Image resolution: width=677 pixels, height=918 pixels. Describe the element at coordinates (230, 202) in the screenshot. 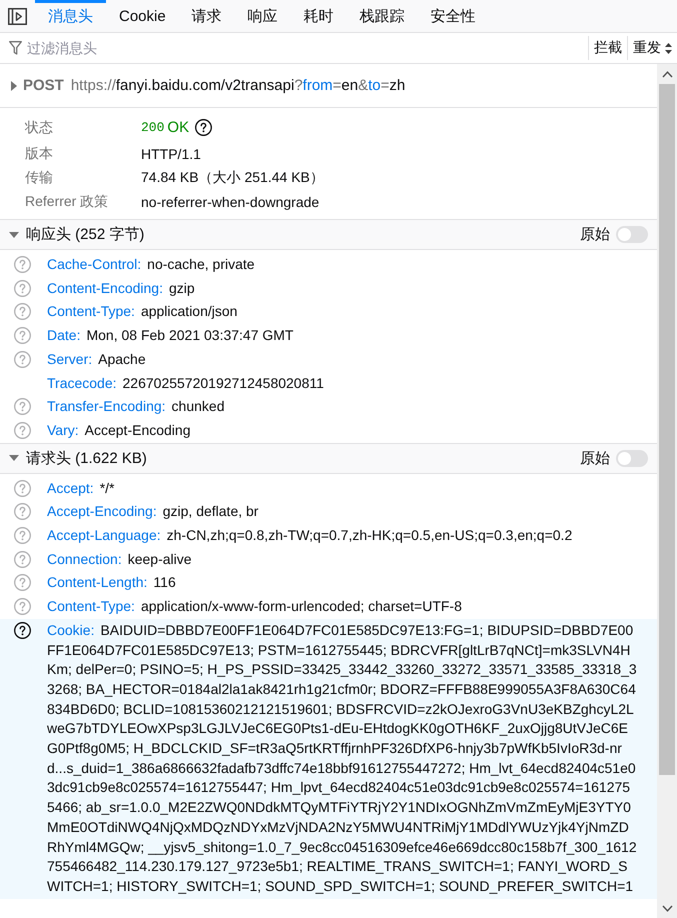

I see `summary-value: no-referrer-when-downgrade` at that location.